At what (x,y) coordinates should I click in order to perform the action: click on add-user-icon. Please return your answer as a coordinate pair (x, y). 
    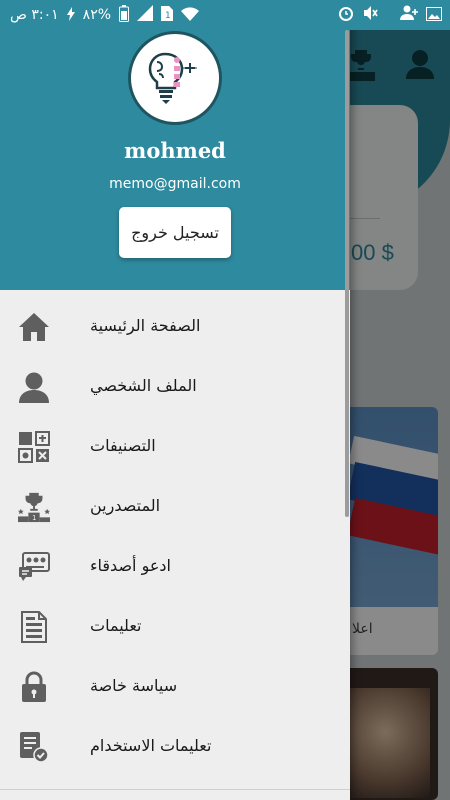
    Looking at the image, I should click on (409, 15).